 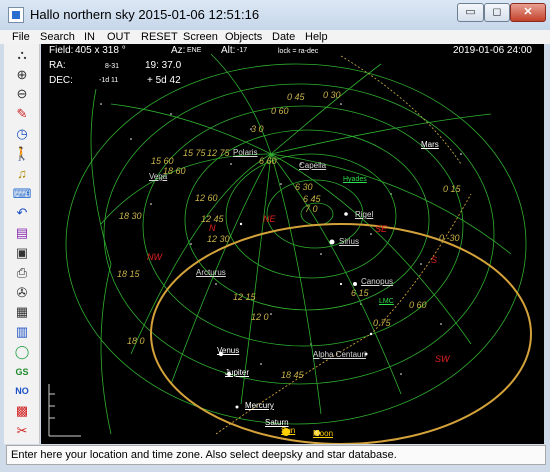 I want to click on dec-value: + 5d 42, so click(x=164, y=80).